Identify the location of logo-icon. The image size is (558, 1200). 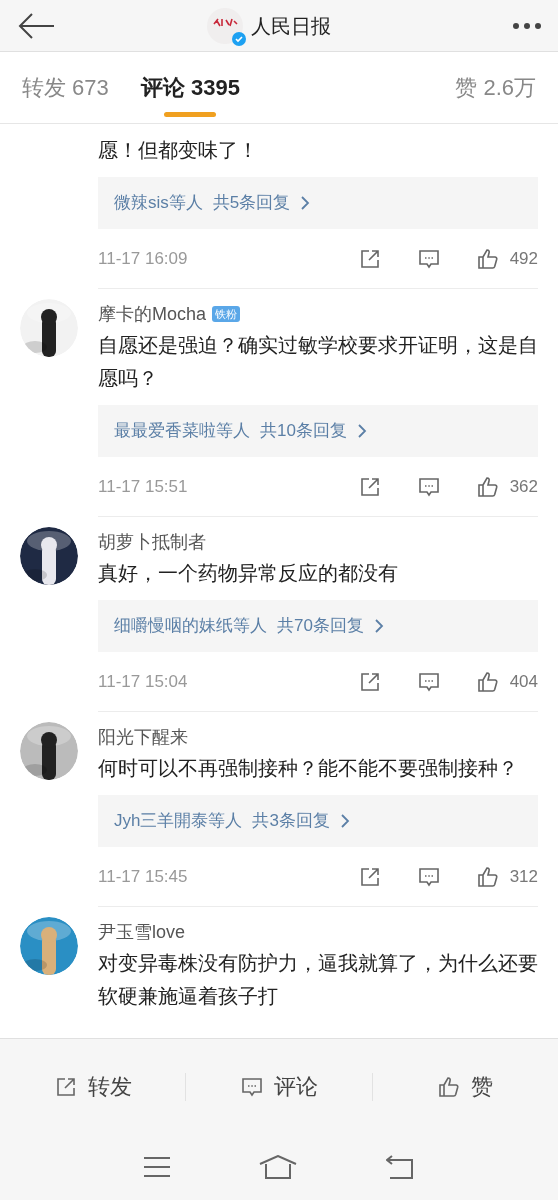
(225, 25).